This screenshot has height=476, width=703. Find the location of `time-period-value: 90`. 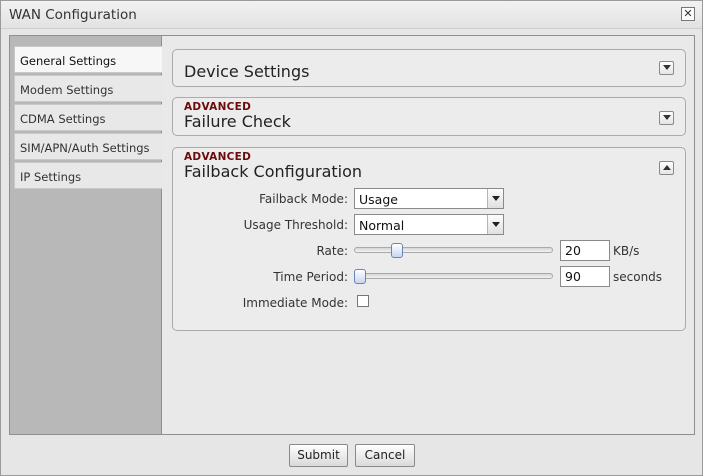

time-period-value: 90 is located at coordinates (573, 276).